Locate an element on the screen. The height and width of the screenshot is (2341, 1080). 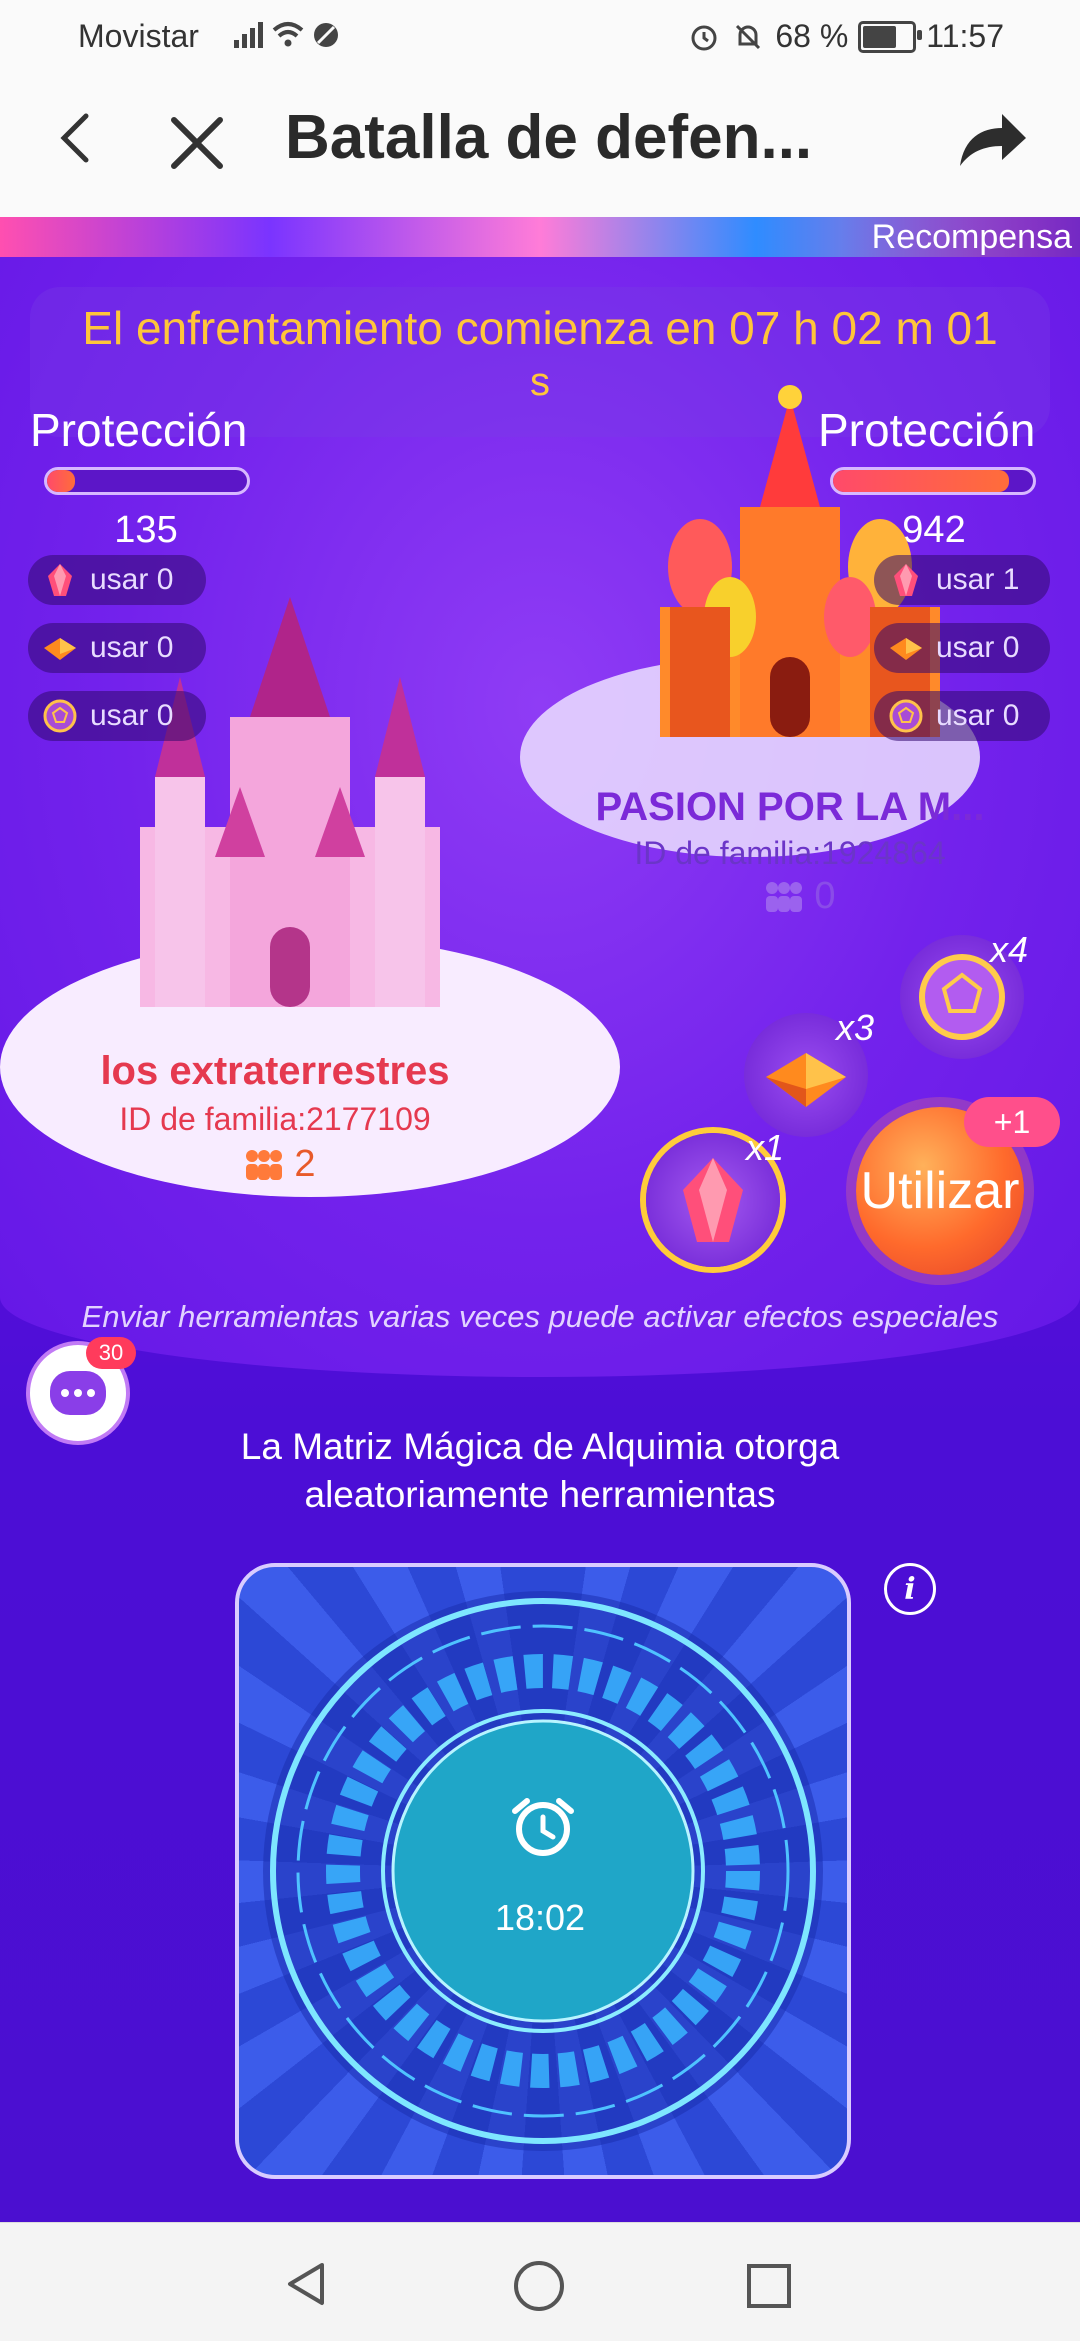
left-team-members-count: 2 is located at coordinates (305, 1164).